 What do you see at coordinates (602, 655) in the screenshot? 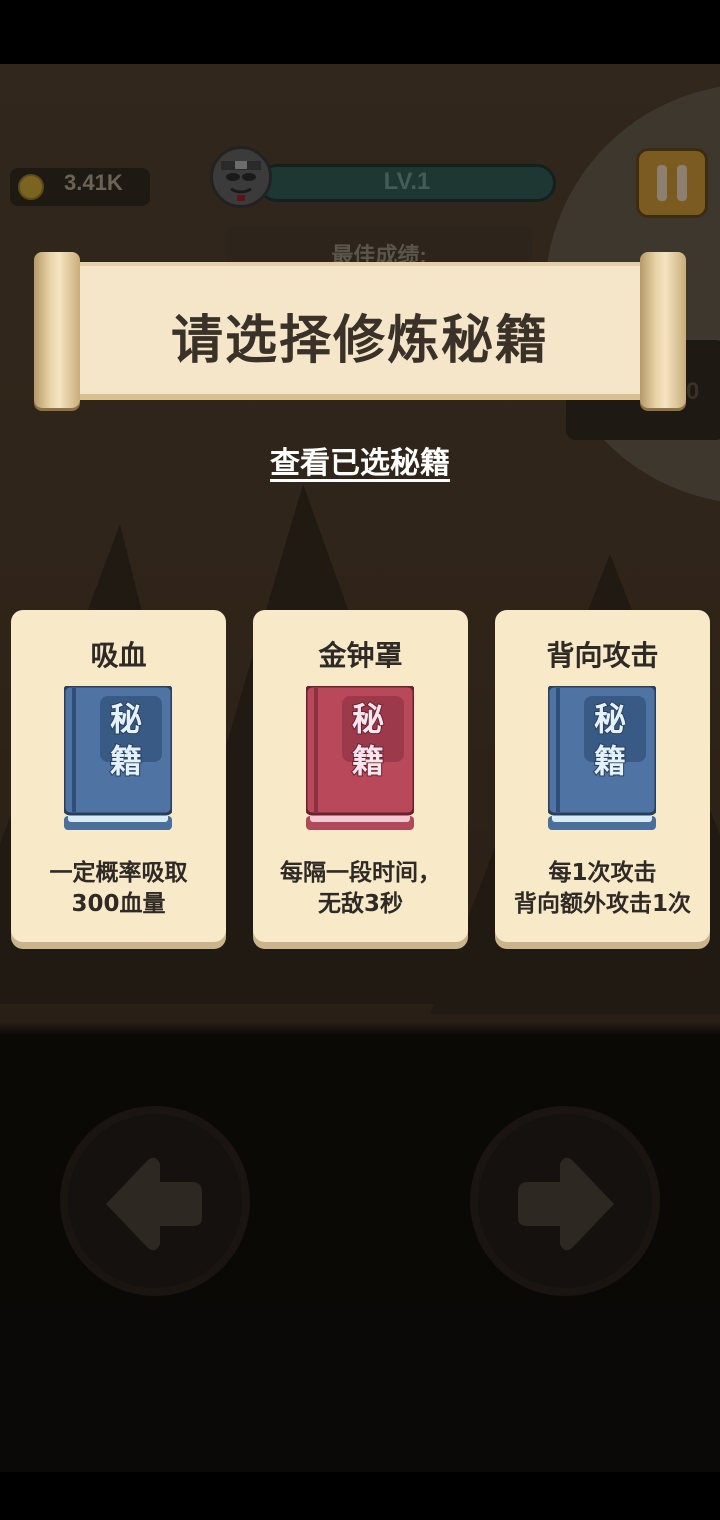
I see `skill-name: 背向攻击` at bounding box center [602, 655].